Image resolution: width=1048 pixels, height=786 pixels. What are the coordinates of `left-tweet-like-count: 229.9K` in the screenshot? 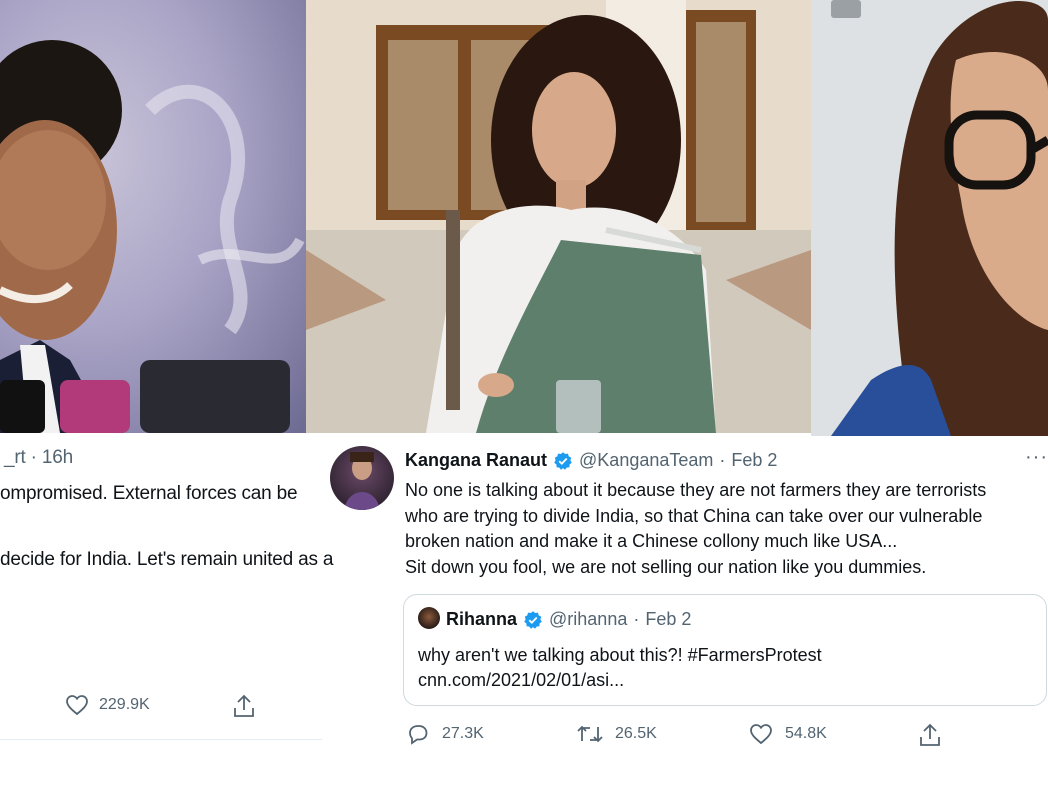 It's located at (124, 704).